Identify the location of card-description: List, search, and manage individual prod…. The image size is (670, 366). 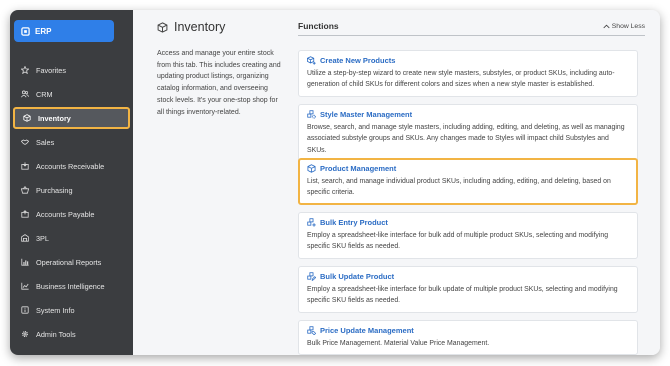
(459, 187).